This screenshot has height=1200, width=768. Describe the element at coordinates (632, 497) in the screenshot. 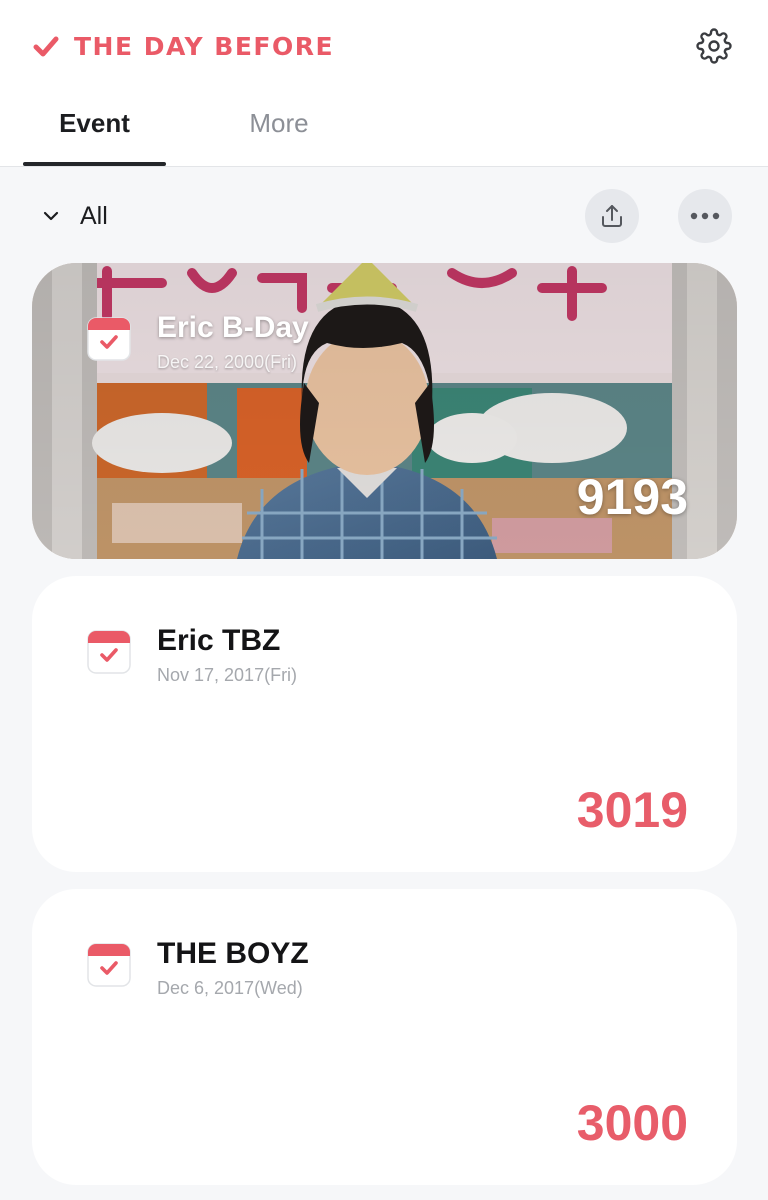

I see `event-day-count: 9193` at that location.